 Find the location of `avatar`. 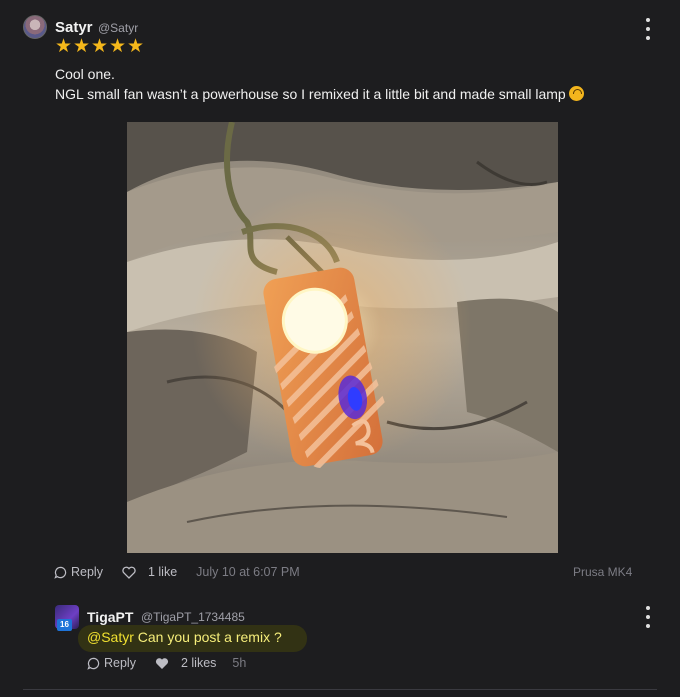

avatar is located at coordinates (35, 27).